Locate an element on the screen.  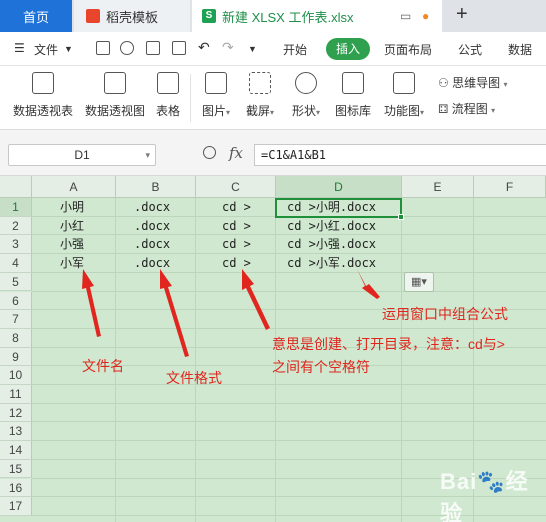
pivot-chart-label: 数据透视图 is located at coordinates (114, 111).